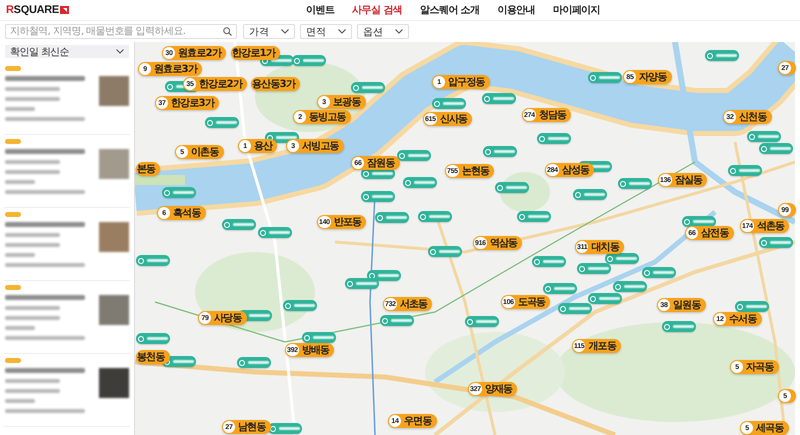 The height and width of the screenshot is (435, 800). I want to click on nav-link: 이용안내, so click(516, 10).